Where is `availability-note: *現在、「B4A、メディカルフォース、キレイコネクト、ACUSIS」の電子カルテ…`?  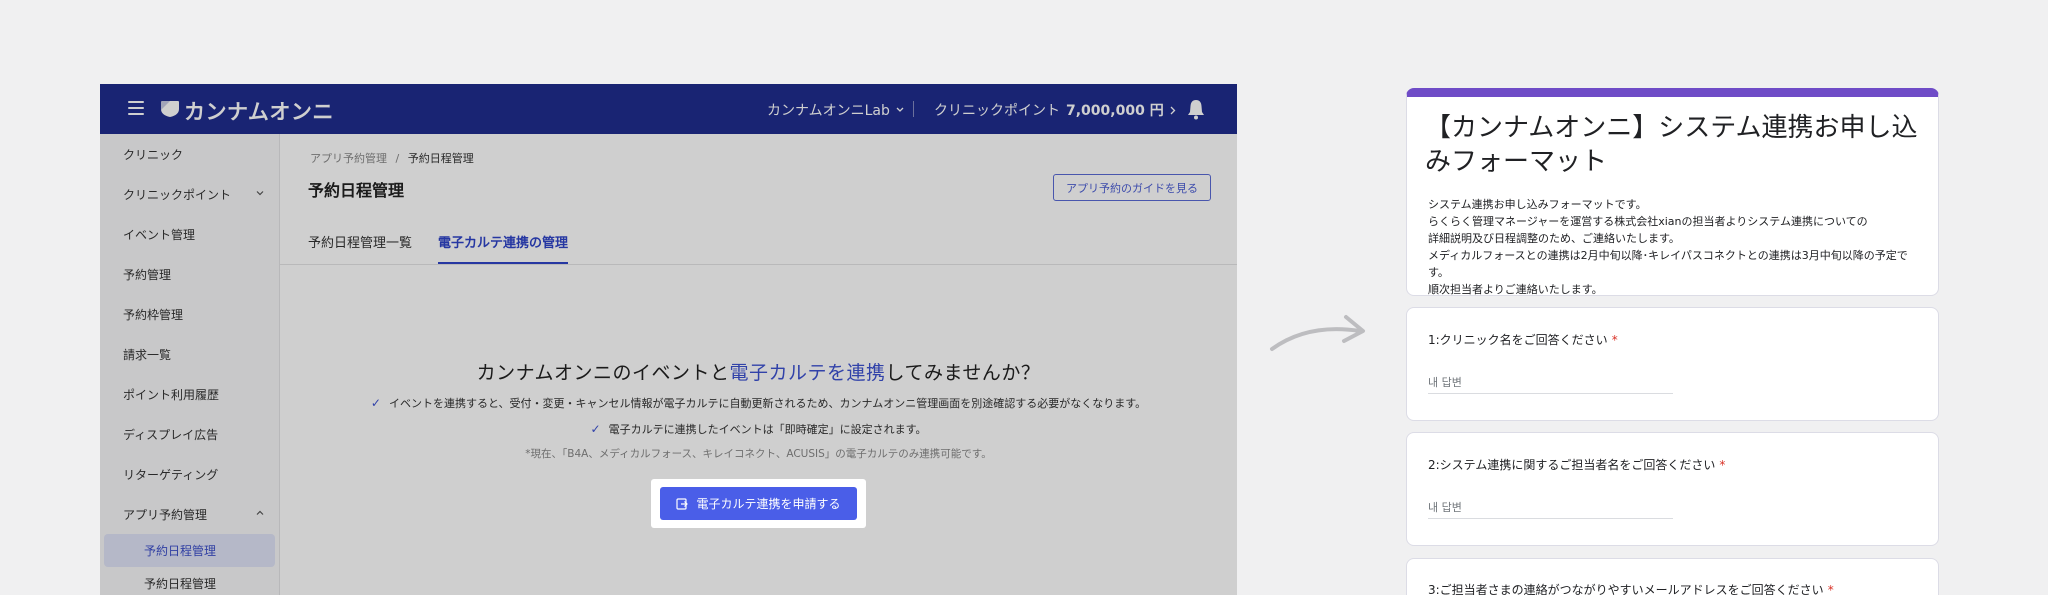
availability-note: *現在、「B4A、メディカルフォース、キレイコネクト、ACUSIS」の電子カルテ… is located at coordinates (758, 454).